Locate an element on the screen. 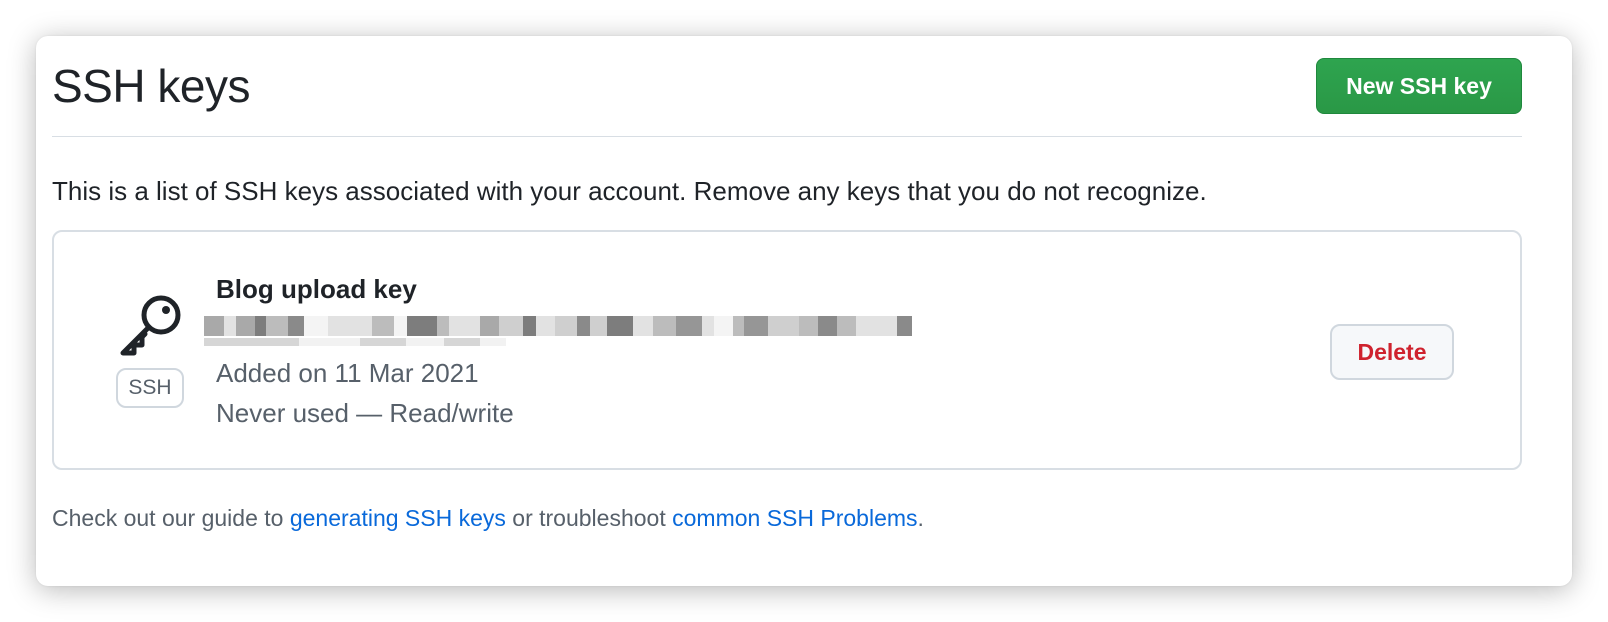 The height and width of the screenshot is (622, 1608). footer-prefix: Check out our guide to is located at coordinates (171, 518).